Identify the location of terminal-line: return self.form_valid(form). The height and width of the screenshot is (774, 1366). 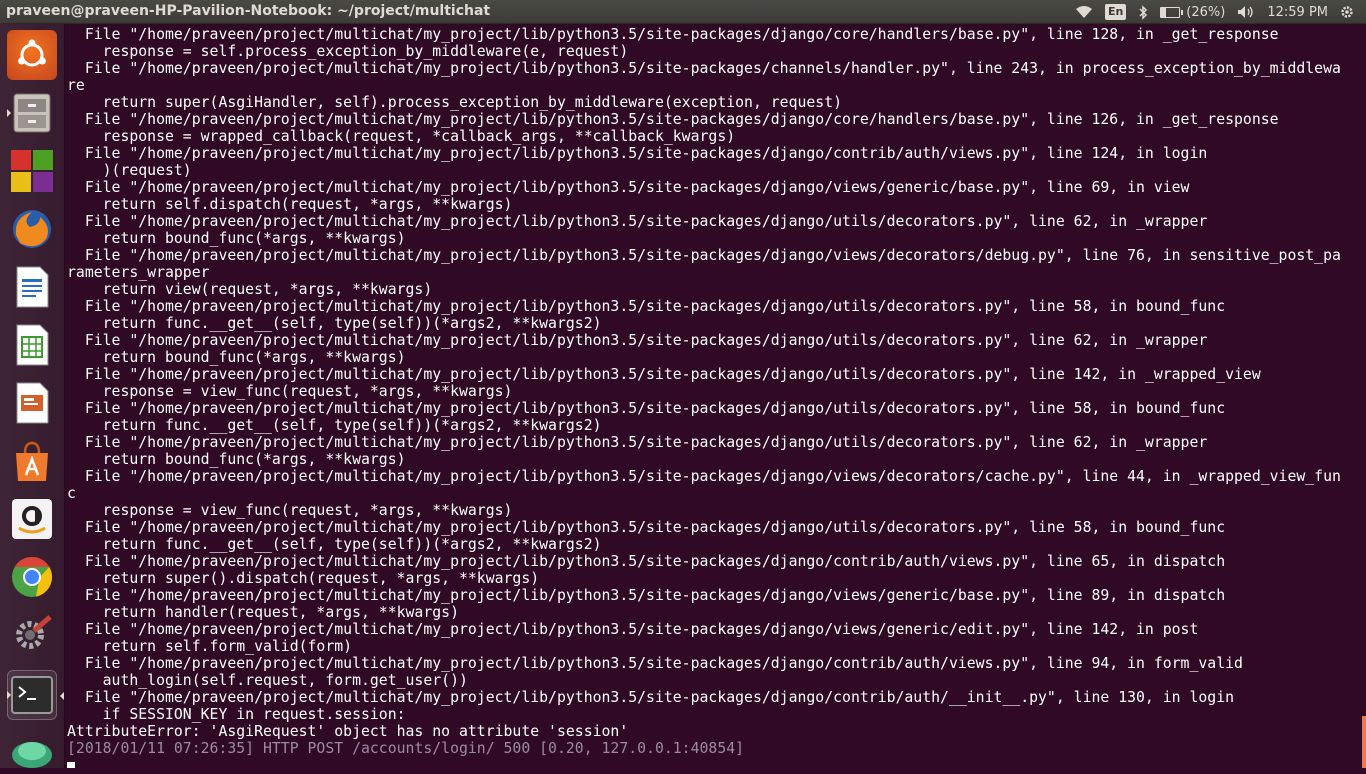
(210, 646).